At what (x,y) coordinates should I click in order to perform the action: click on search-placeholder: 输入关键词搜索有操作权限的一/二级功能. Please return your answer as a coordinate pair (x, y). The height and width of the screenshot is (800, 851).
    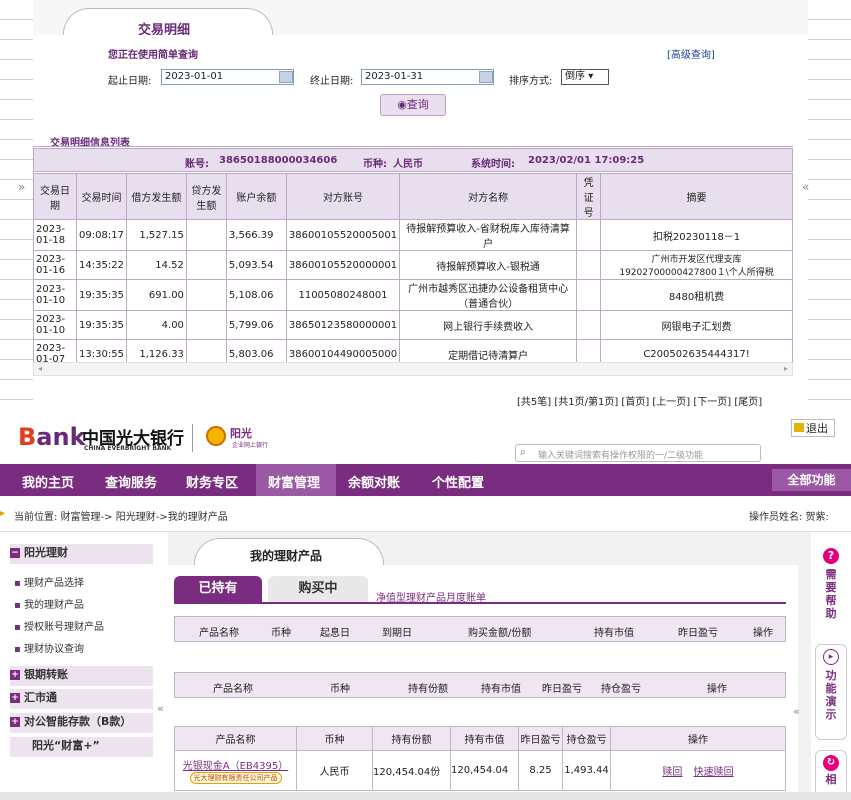
    Looking at the image, I should click on (621, 456).